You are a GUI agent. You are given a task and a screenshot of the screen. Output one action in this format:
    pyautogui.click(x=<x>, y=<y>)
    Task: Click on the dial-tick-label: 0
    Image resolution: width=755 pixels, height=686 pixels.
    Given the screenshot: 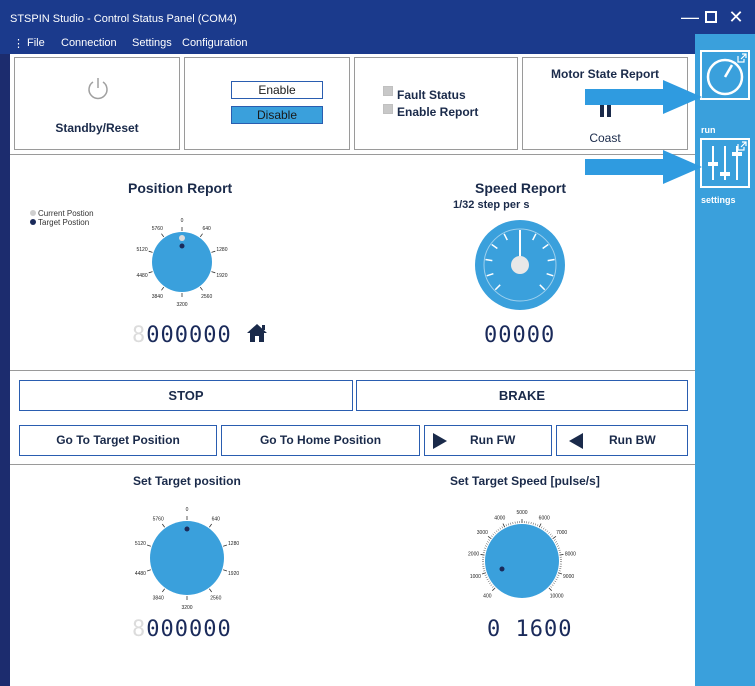 What is the action you would take?
    pyautogui.click(x=182, y=221)
    